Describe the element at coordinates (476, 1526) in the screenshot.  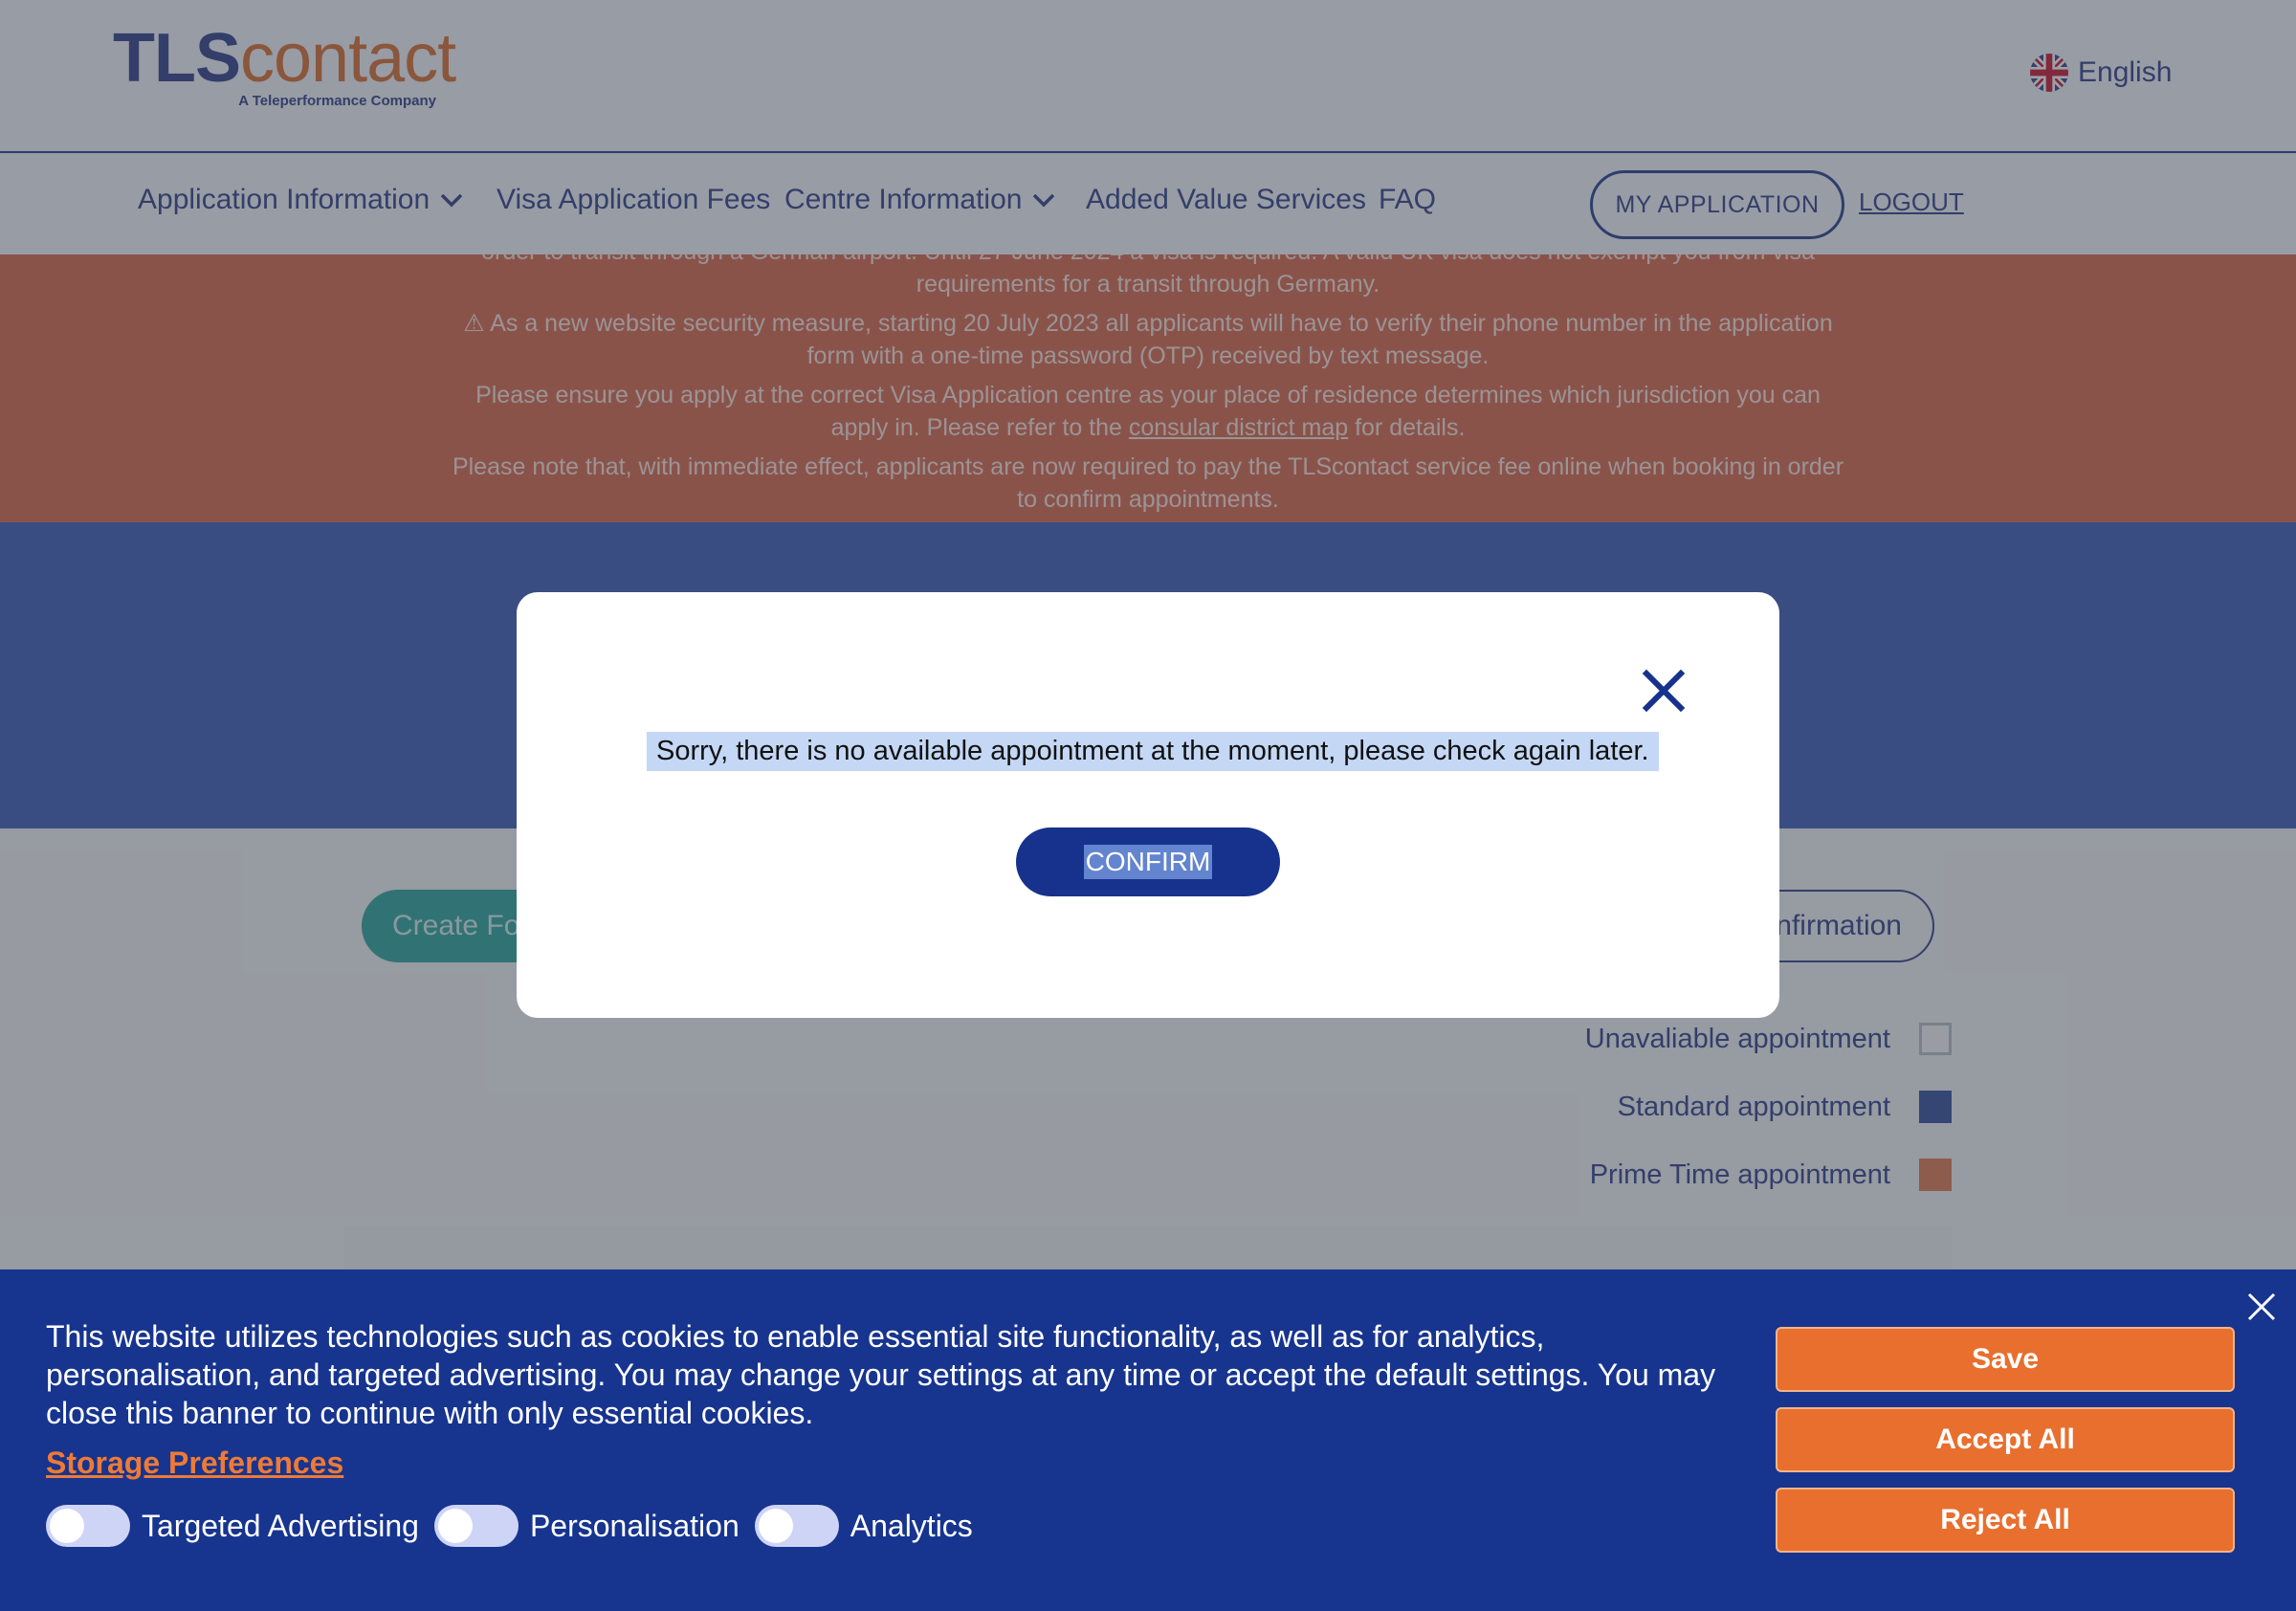
I see `personalisation-toggle` at that location.